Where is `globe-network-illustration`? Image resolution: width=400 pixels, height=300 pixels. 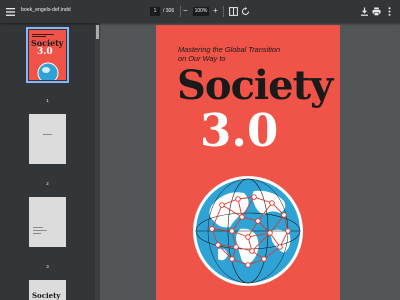
globe-network-illustration is located at coordinates (248, 231).